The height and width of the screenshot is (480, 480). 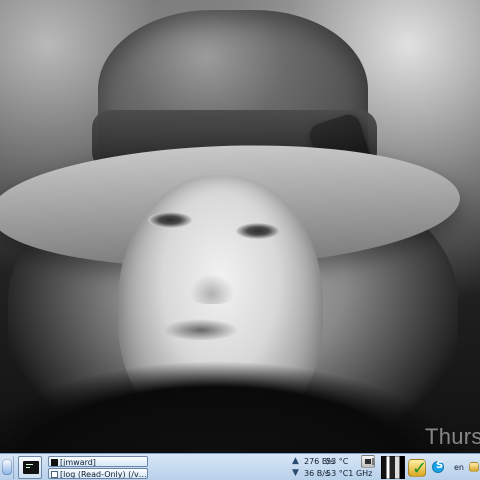 I want to click on start-menu-button, so click(x=7, y=467).